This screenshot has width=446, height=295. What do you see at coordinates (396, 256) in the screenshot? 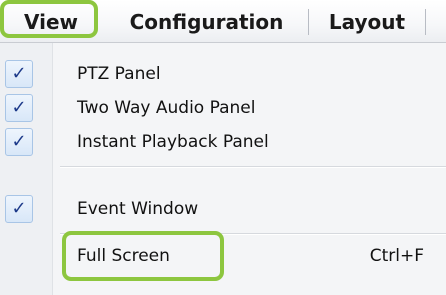
I see `menu-item-shortcut: Ctrl+F` at bounding box center [396, 256].